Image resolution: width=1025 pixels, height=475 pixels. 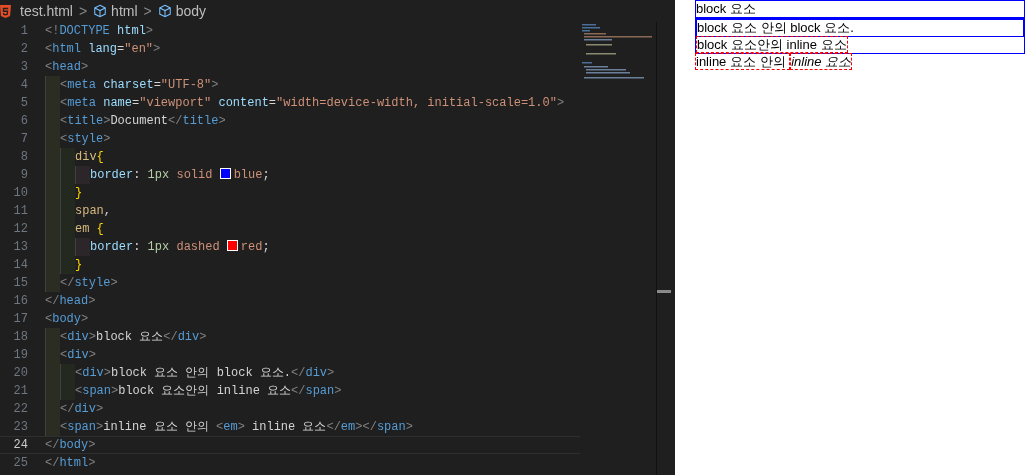 I want to click on css-value: red, so click(x=251, y=247).